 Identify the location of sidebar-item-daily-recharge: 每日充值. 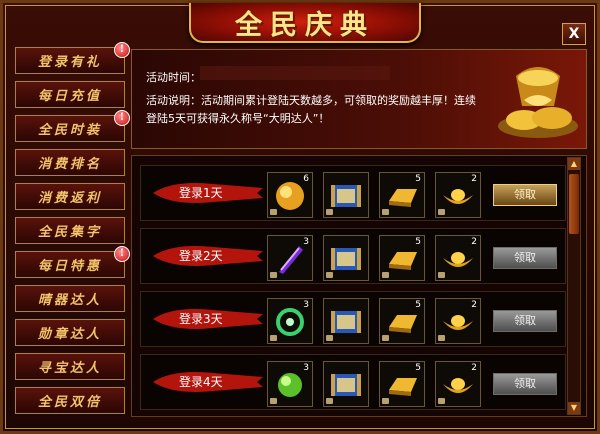
(70, 94).